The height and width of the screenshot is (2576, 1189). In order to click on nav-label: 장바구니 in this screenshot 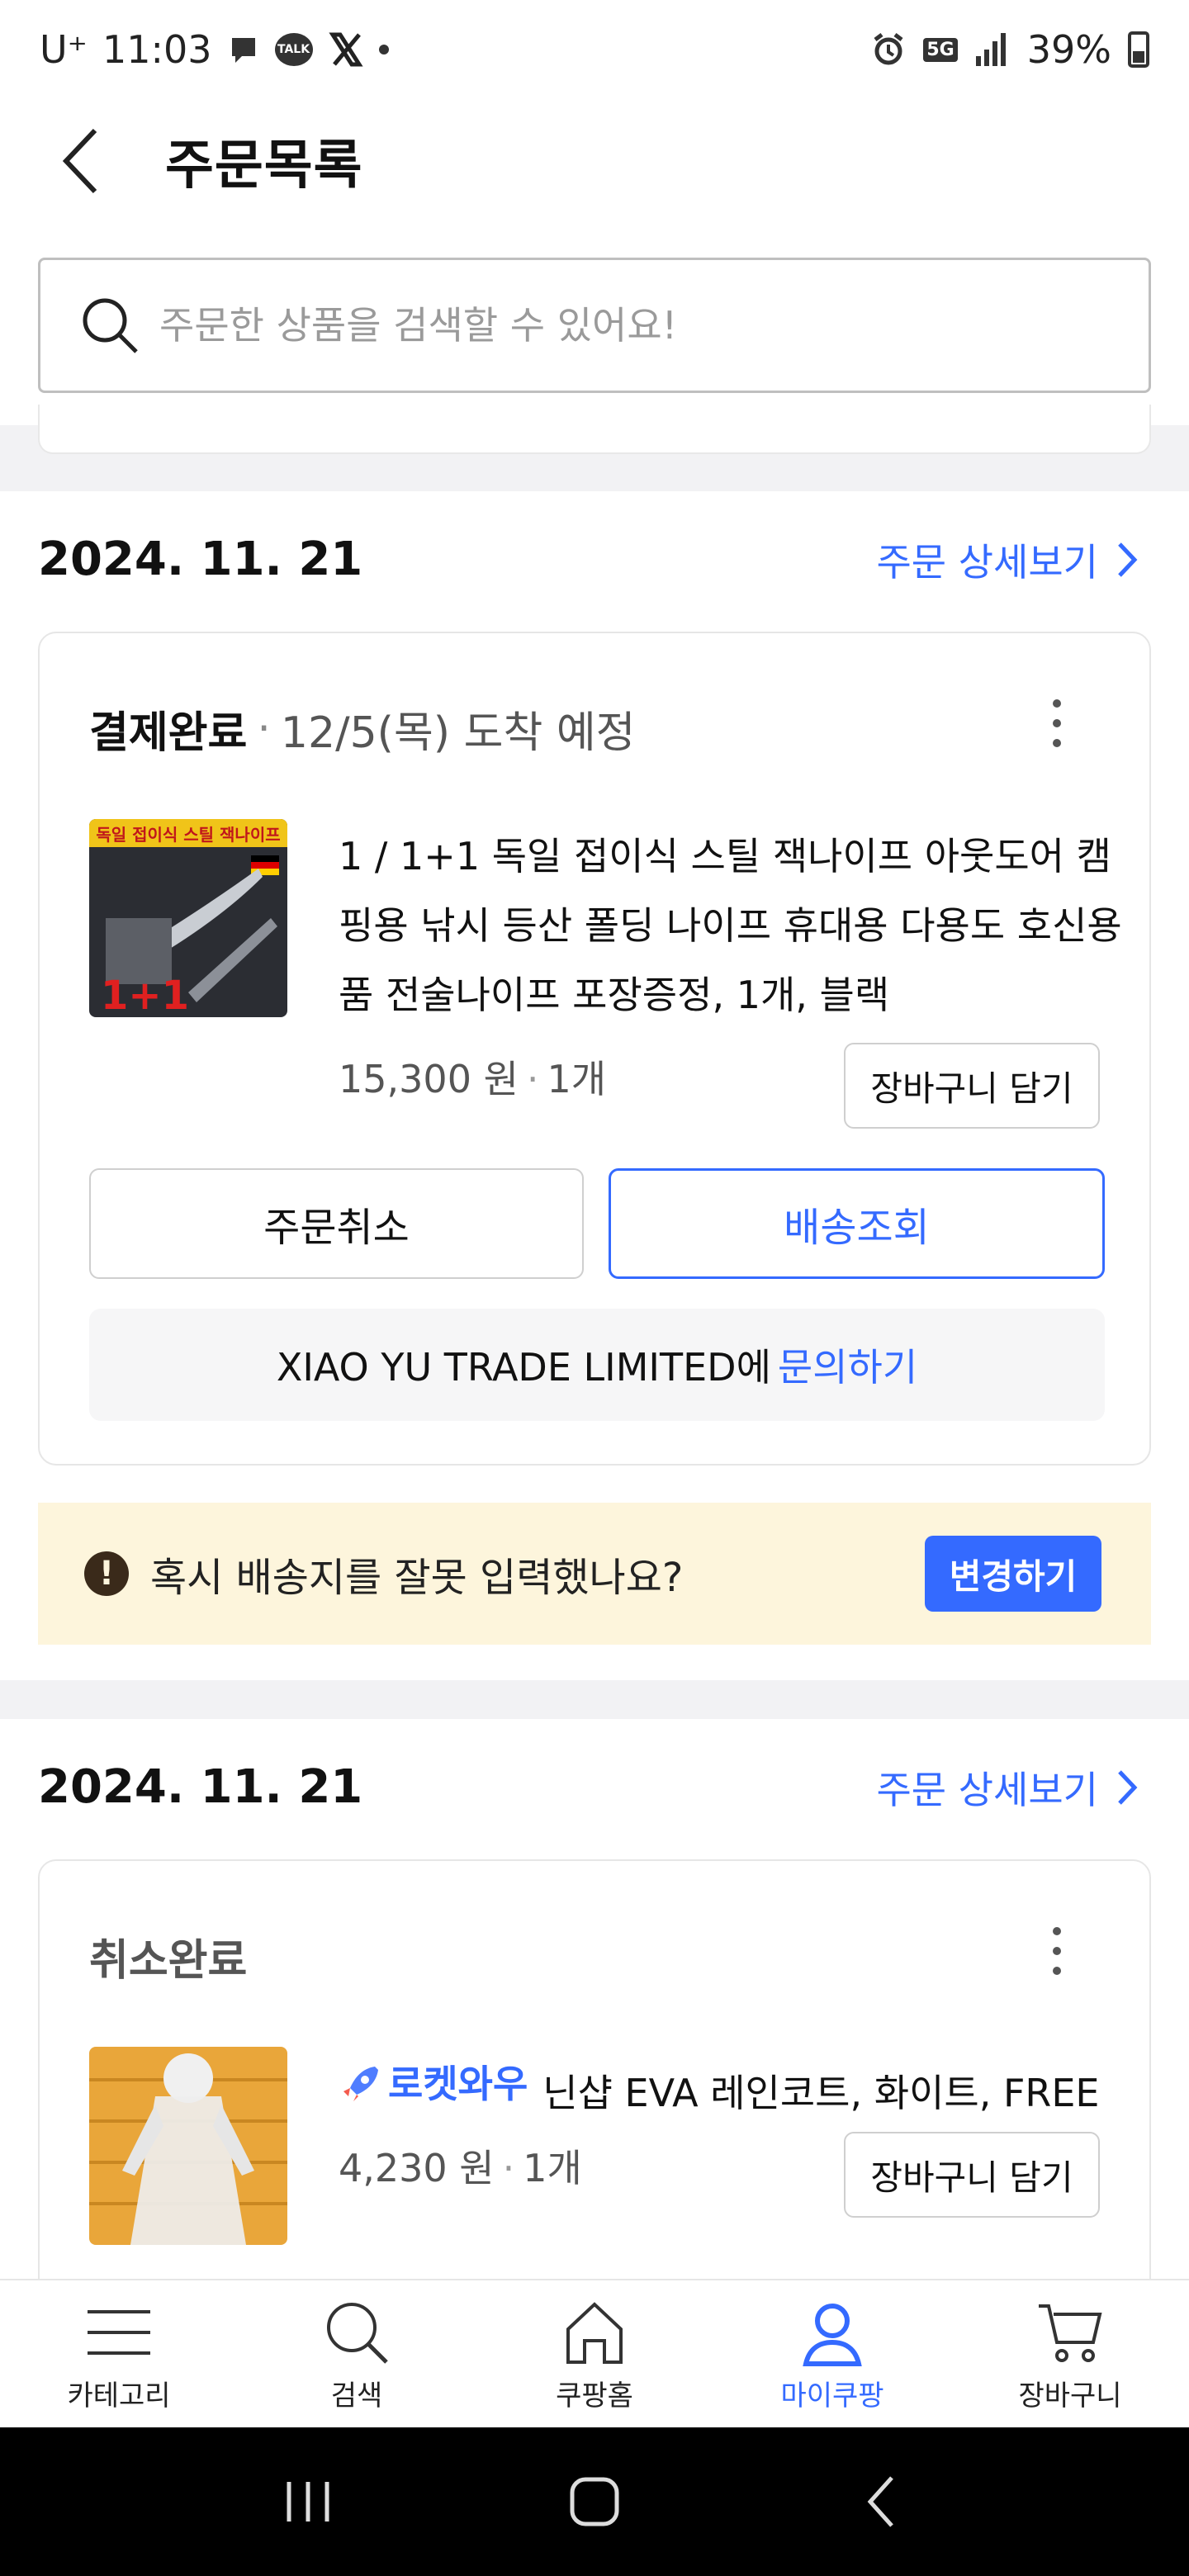, I will do `click(1070, 2396)`.